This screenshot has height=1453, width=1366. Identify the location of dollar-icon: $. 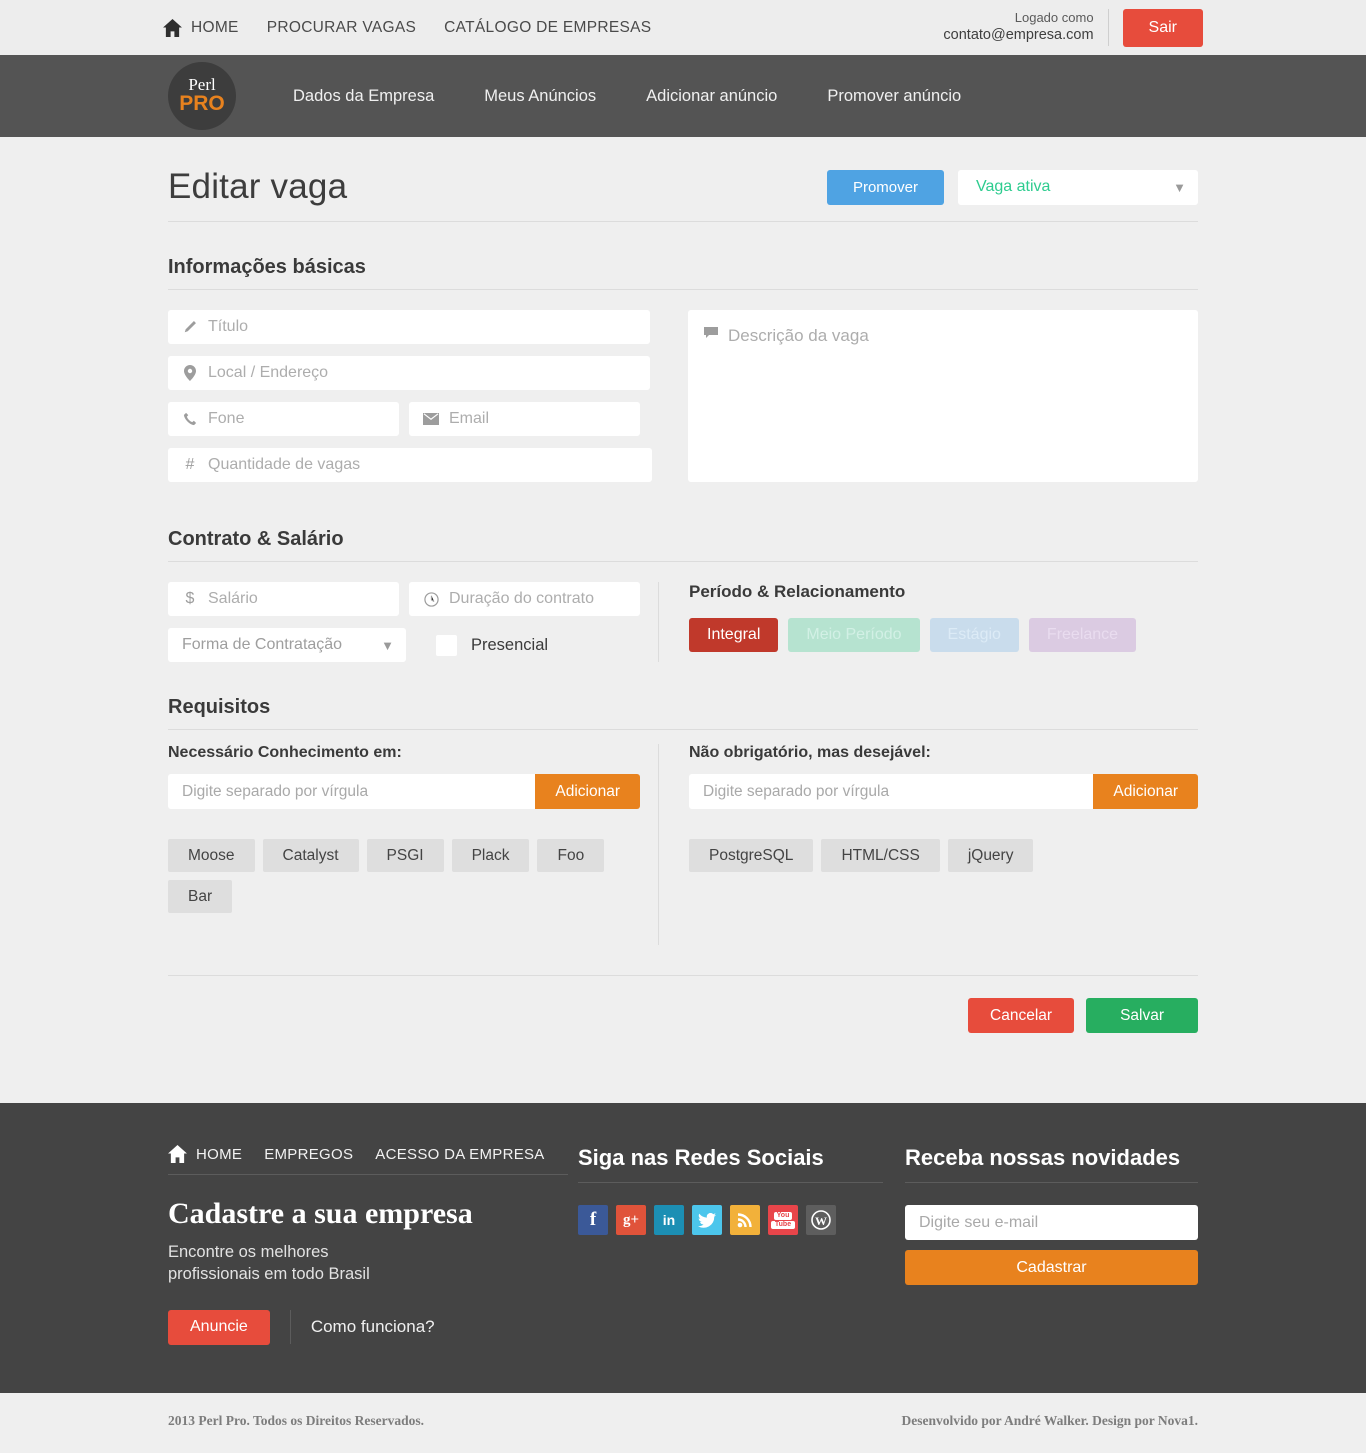
(190, 598).